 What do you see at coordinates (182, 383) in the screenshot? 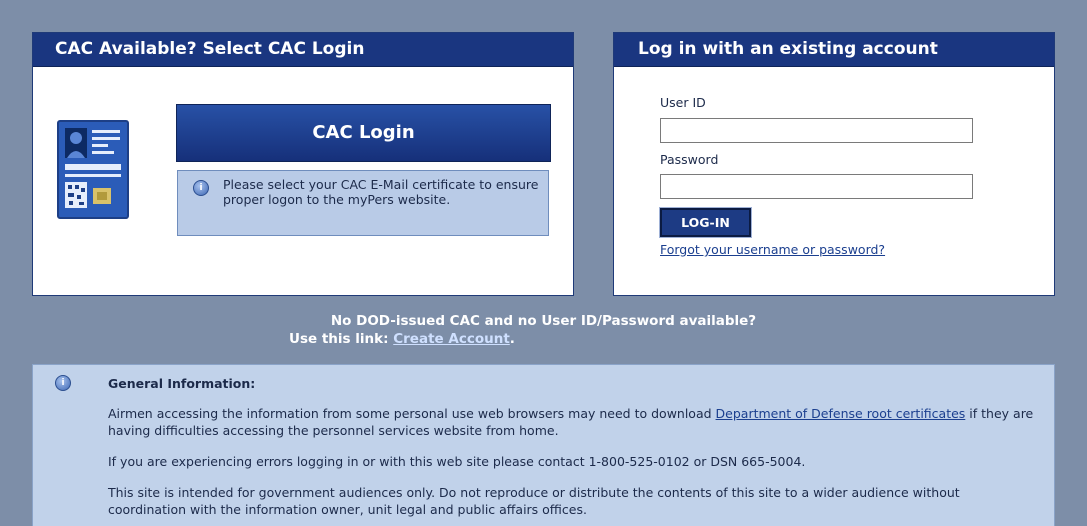
I see `general-information-title: General Information:` at bounding box center [182, 383].